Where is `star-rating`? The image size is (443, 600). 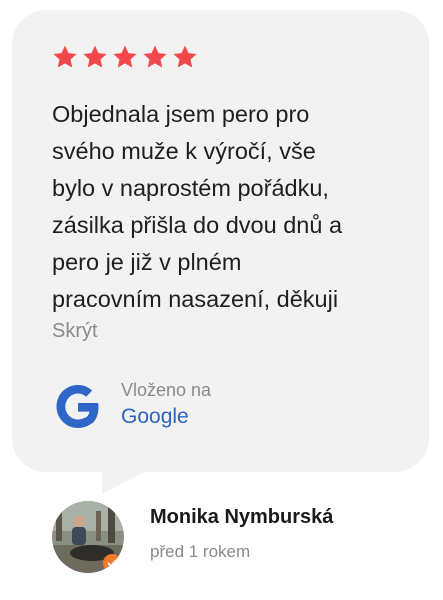 star-rating is located at coordinates (125, 57).